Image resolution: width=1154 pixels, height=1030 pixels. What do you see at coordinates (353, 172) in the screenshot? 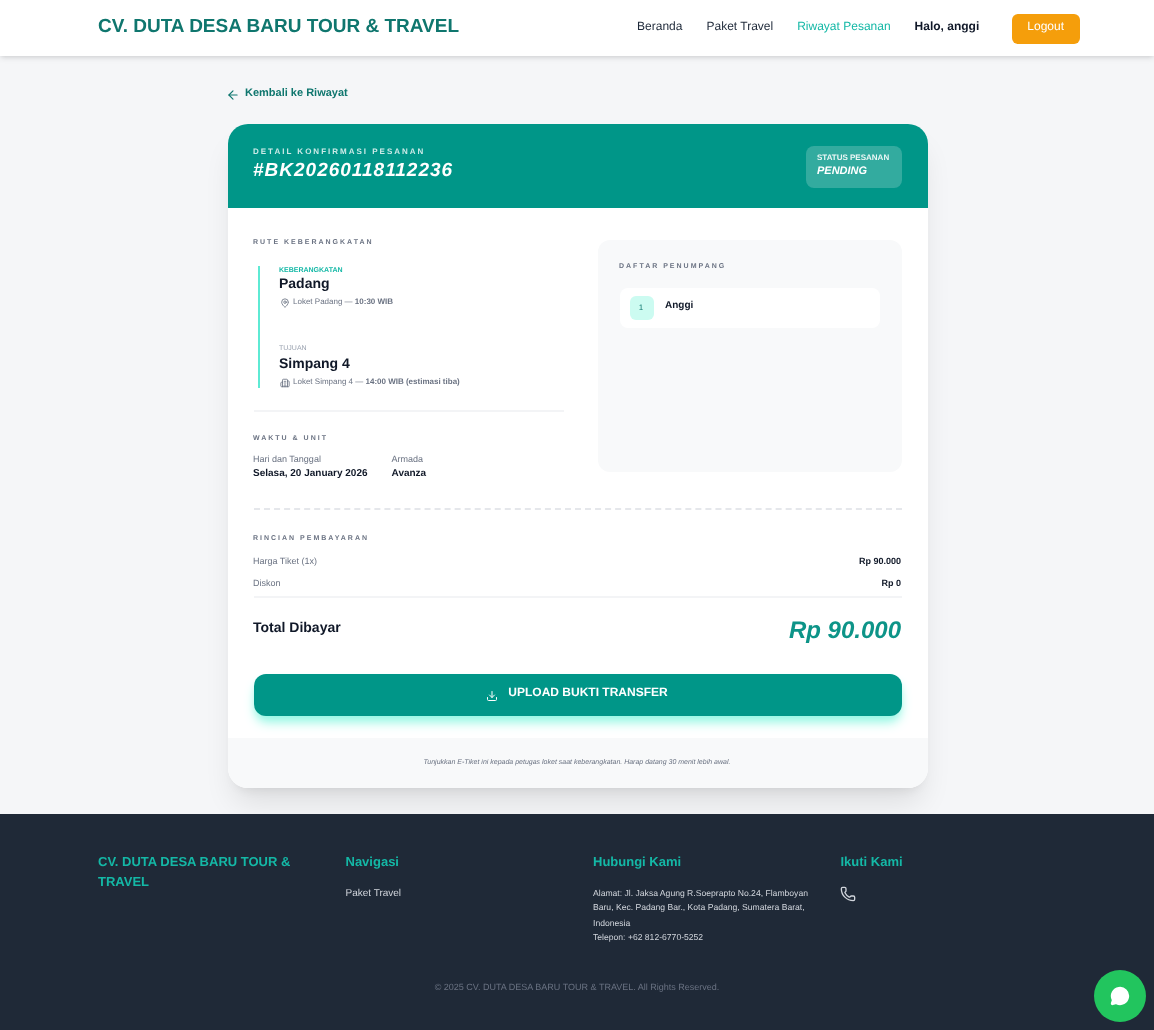
I see `booking-code: #BK20260118112236` at bounding box center [353, 172].